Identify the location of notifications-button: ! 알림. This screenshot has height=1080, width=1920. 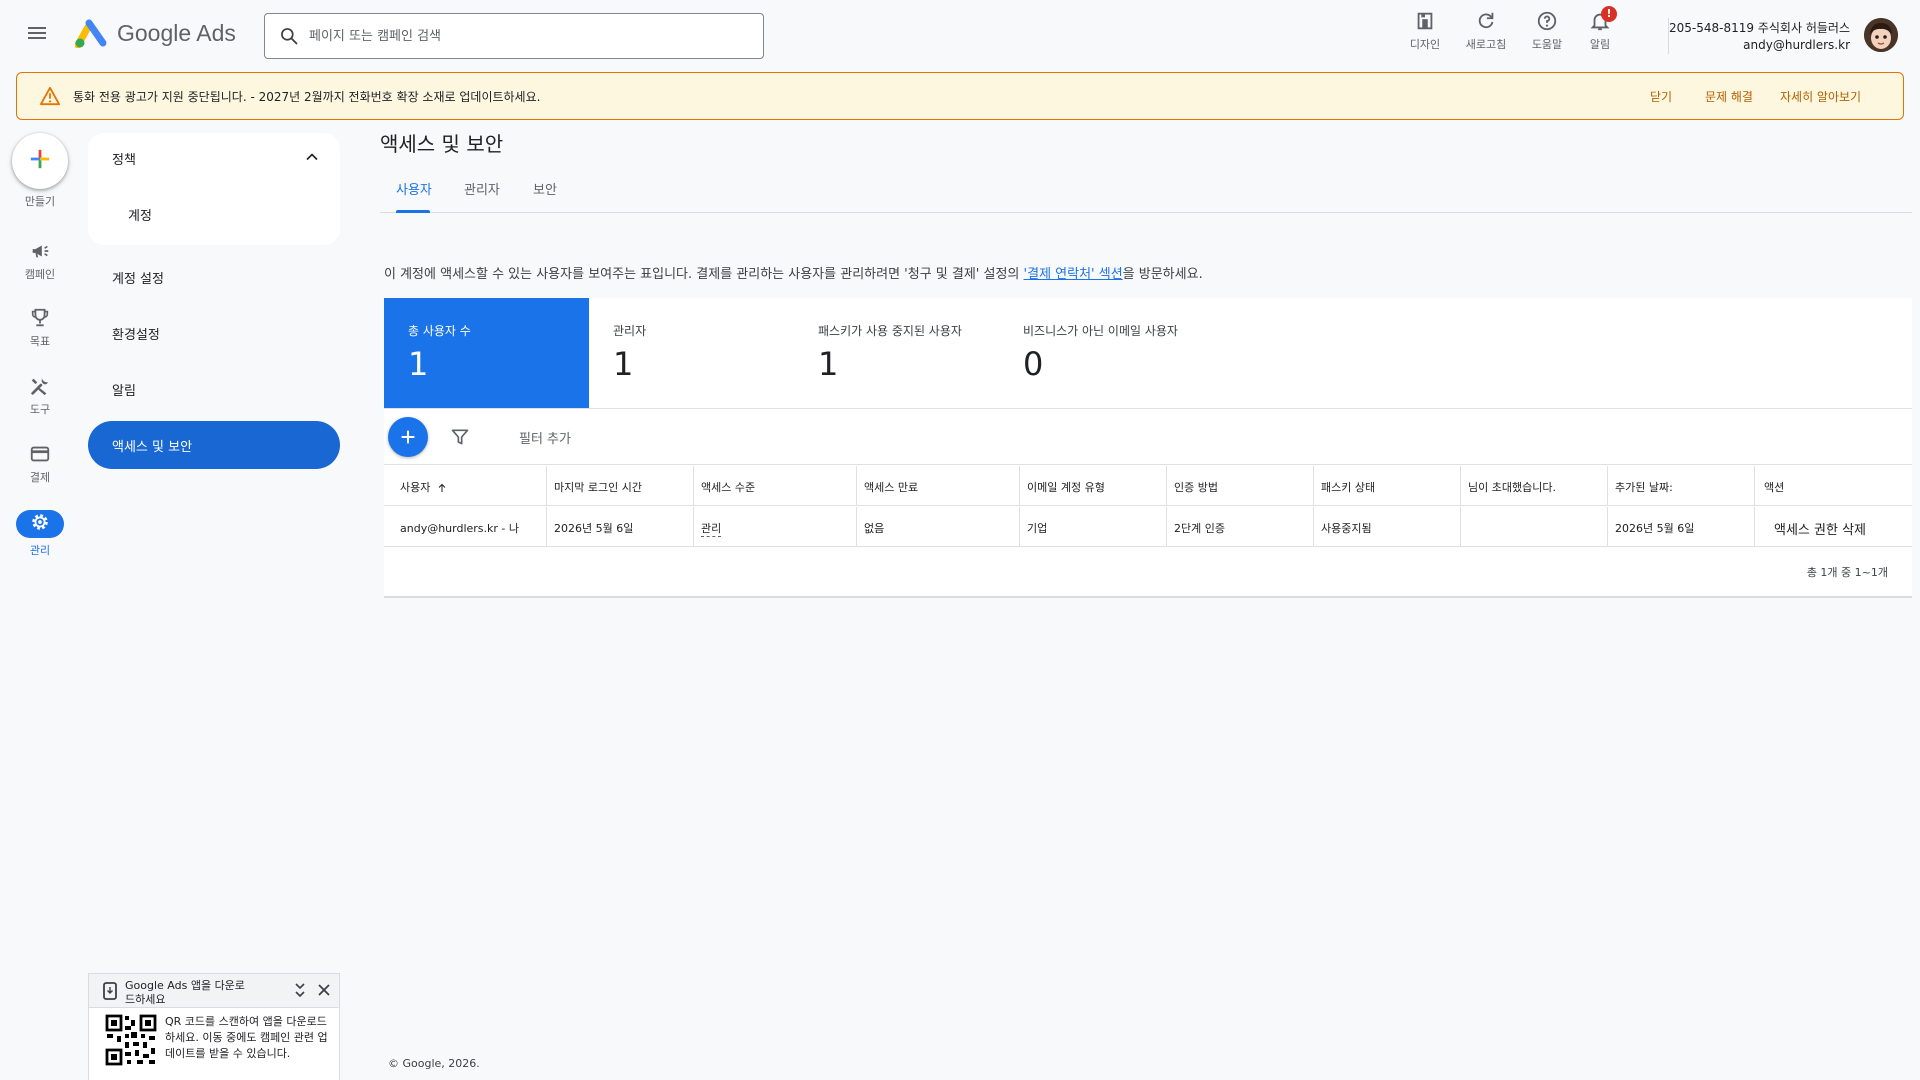
(1600, 29).